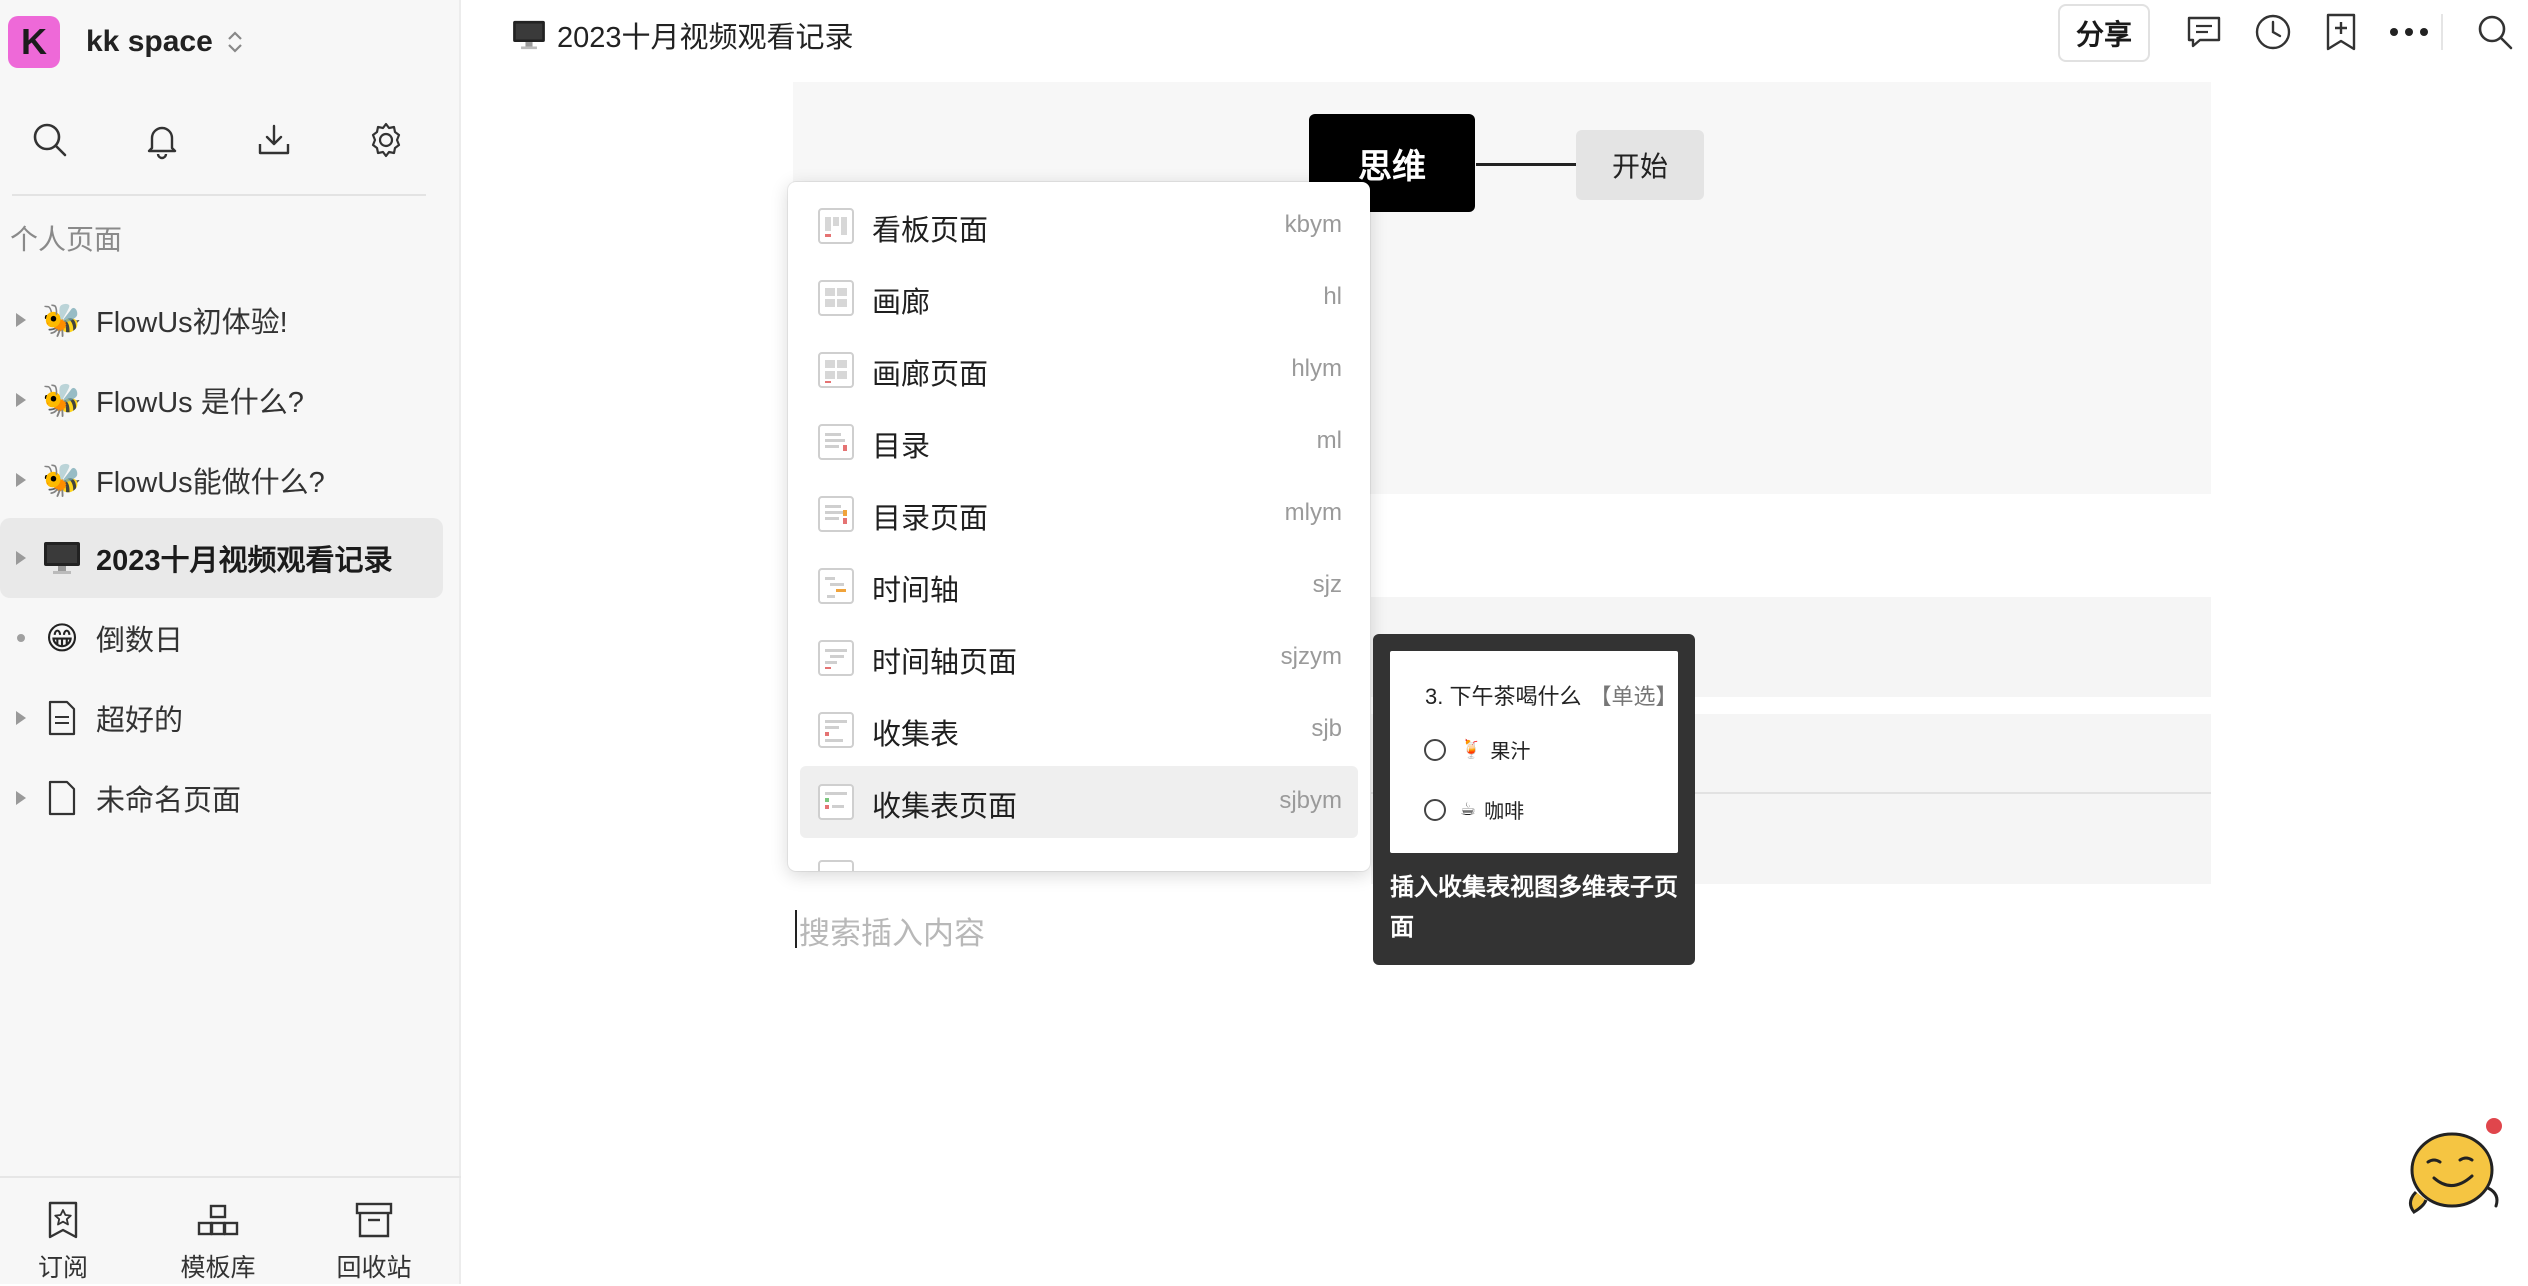 This screenshot has width=2528, height=1286. What do you see at coordinates (1504, 812) in the screenshot?
I see `option-label: 咖啡` at bounding box center [1504, 812].